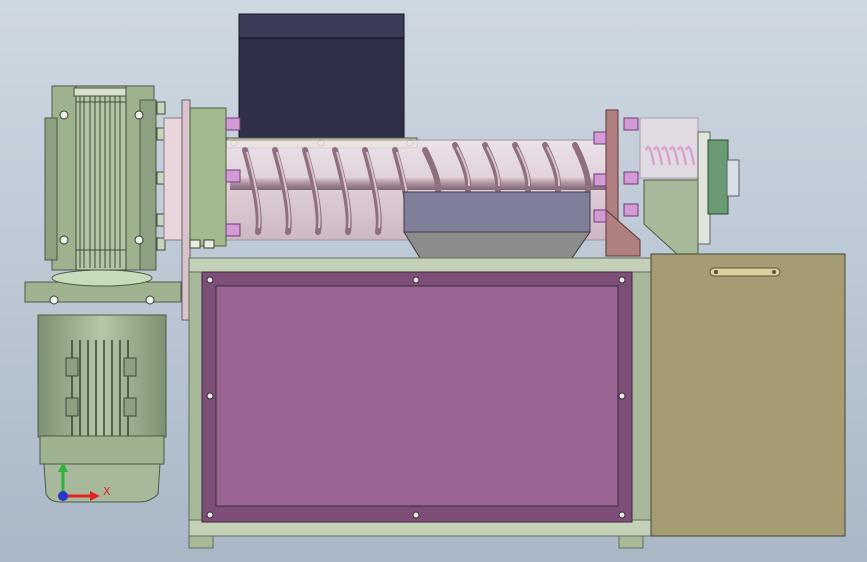 The width and height of the screenshot is (867, 562). What do you see at coordinates (497, 245) in the screenshot?
I see `discharge-funnel` at bounding box center [497, 245].